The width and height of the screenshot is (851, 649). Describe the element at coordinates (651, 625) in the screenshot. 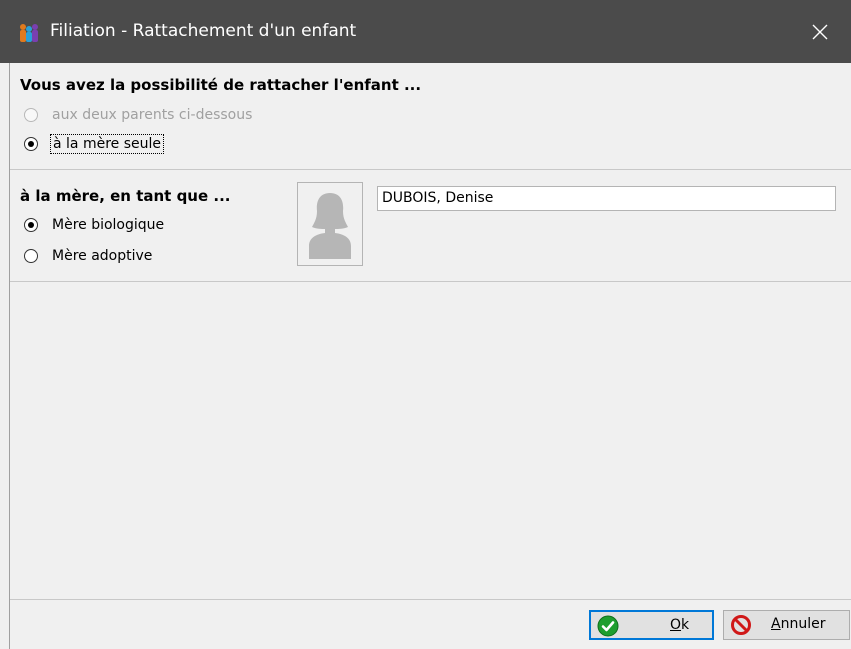

I see `ok-button: Ok` at that location.